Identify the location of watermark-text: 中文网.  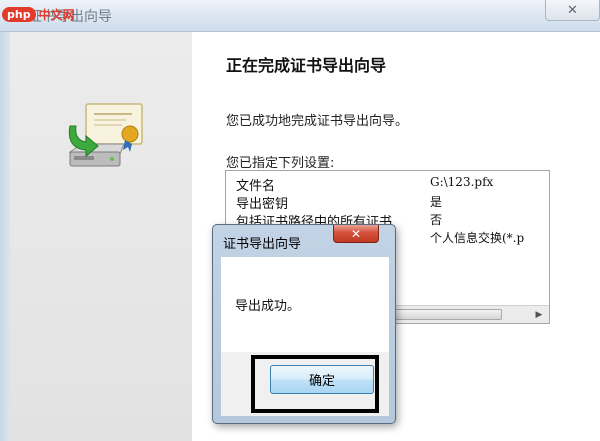
(56, 14).